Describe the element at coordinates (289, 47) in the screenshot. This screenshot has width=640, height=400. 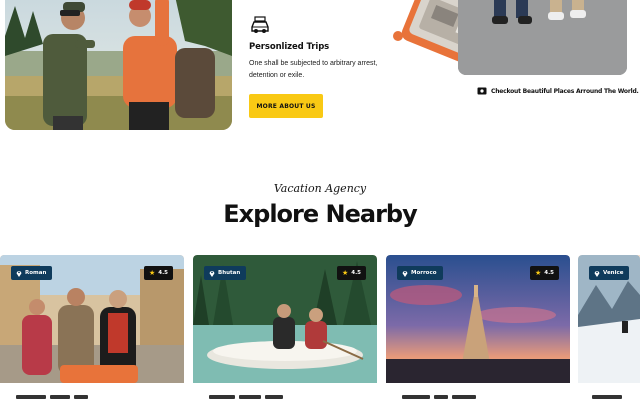
I see `feature-title: Personlized Trips` at that location.